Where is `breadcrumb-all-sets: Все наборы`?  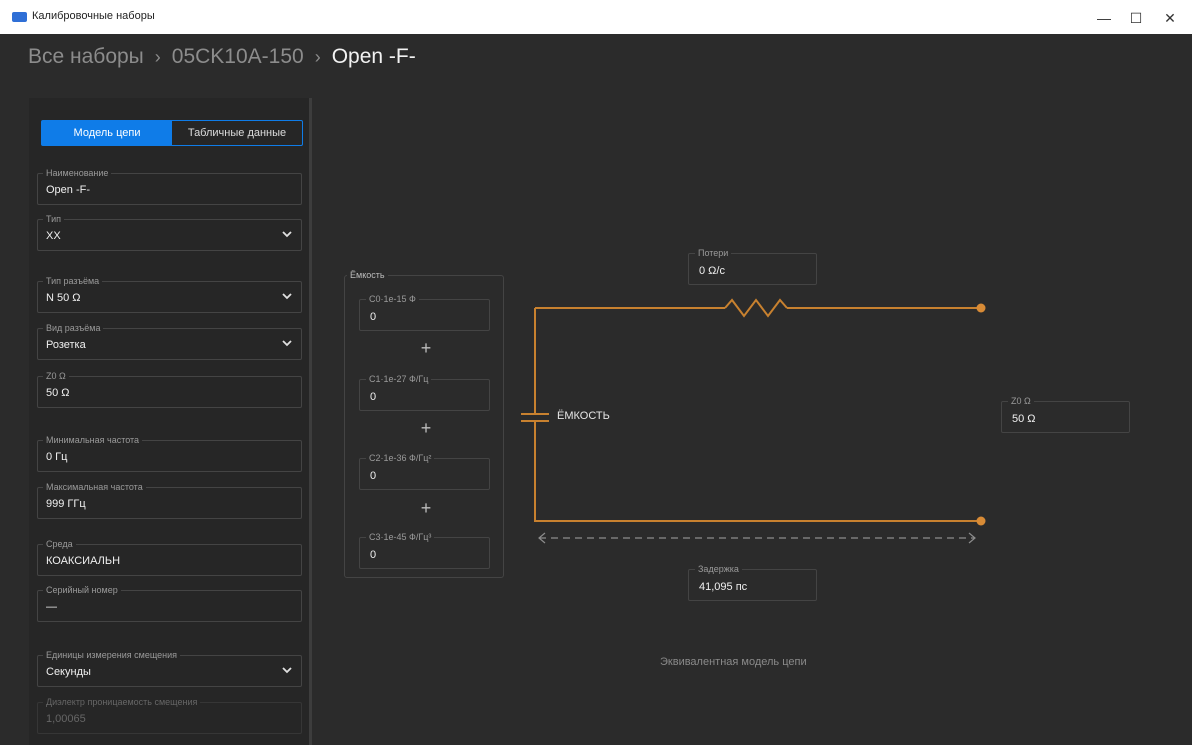 breadcrumb-all-sets: Все наборы is located at coordinates (86, 56).